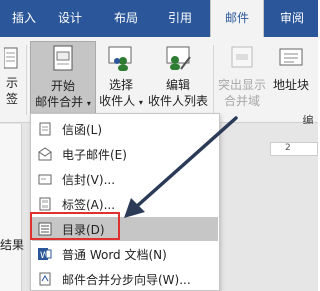 This screenshot has height=291, width=320. What do you see at coordinates (181, 167) in the screenshot?
I see `annotation-arrow` at bounding box center [181, 167].